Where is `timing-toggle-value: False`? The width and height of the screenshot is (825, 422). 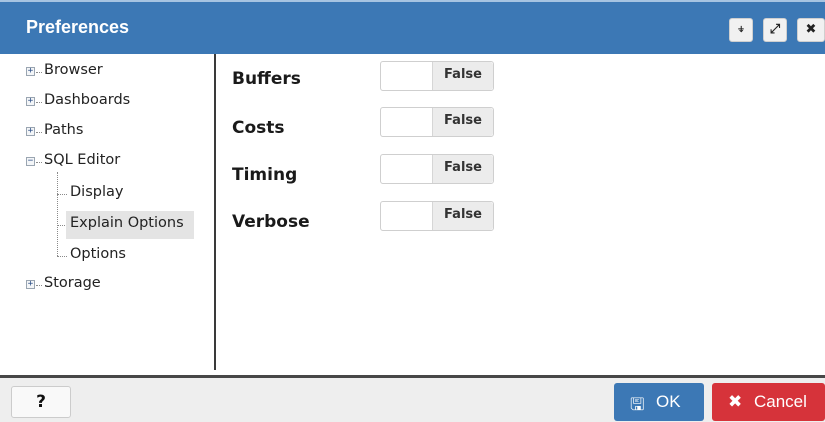
timing-toggle-value: False is located at coordinates (462, 169).